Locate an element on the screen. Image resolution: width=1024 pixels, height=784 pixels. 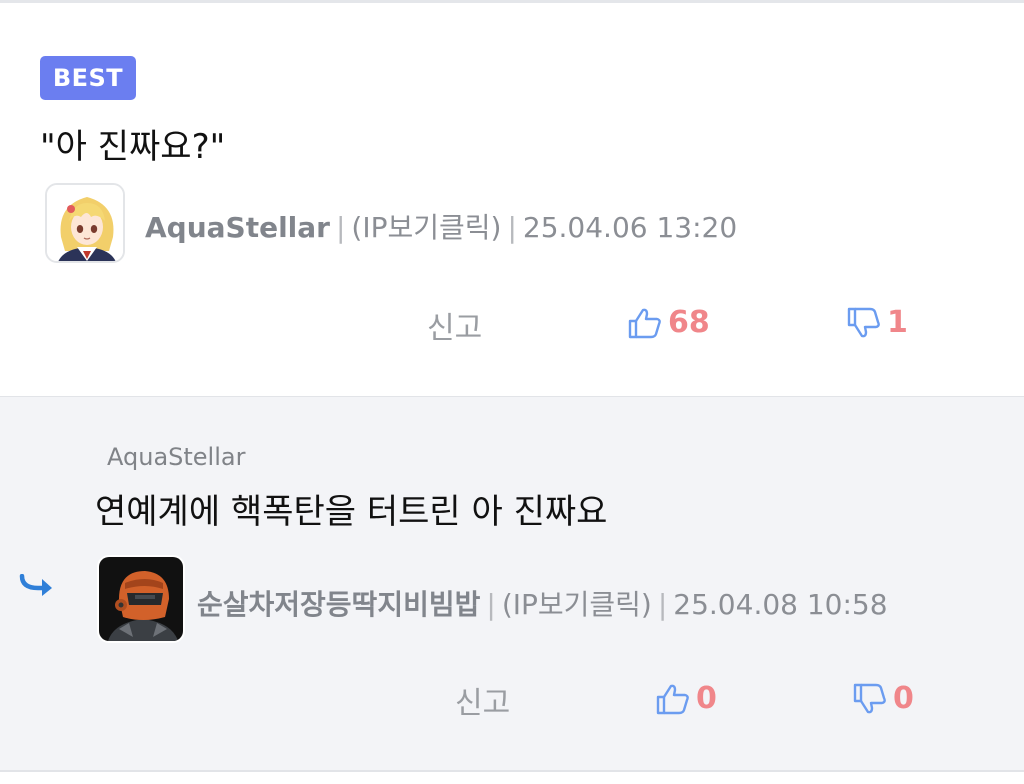
like-count: 68 is located at coordinates (689, 322).